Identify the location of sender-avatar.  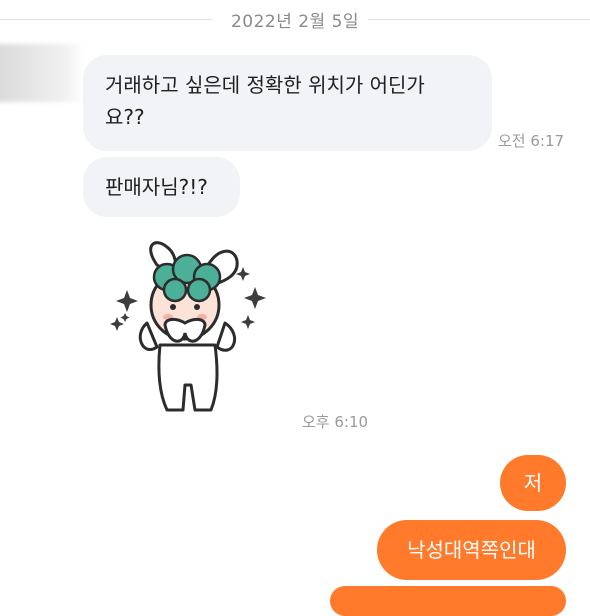
(42, 73).